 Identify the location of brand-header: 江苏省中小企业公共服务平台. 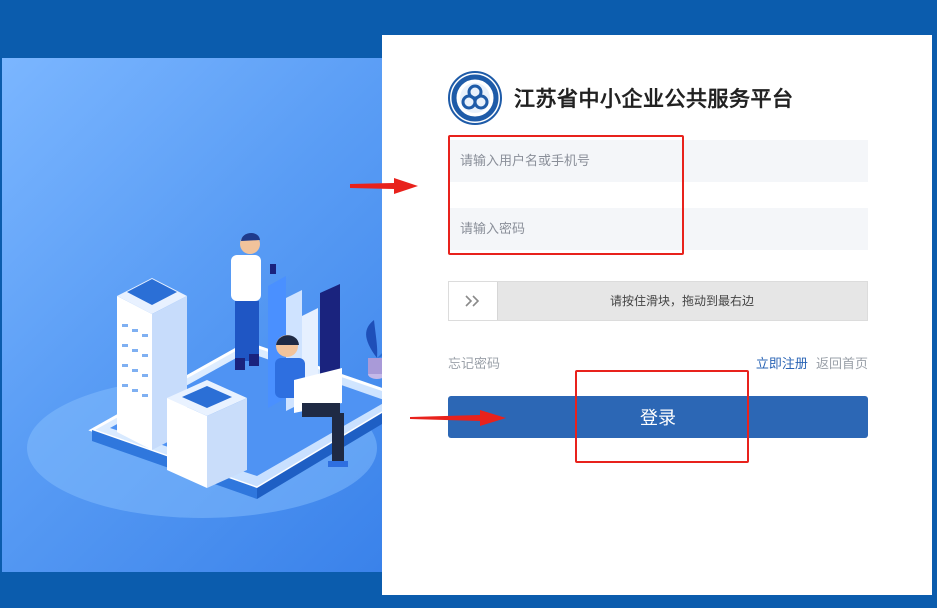
(621, 98).